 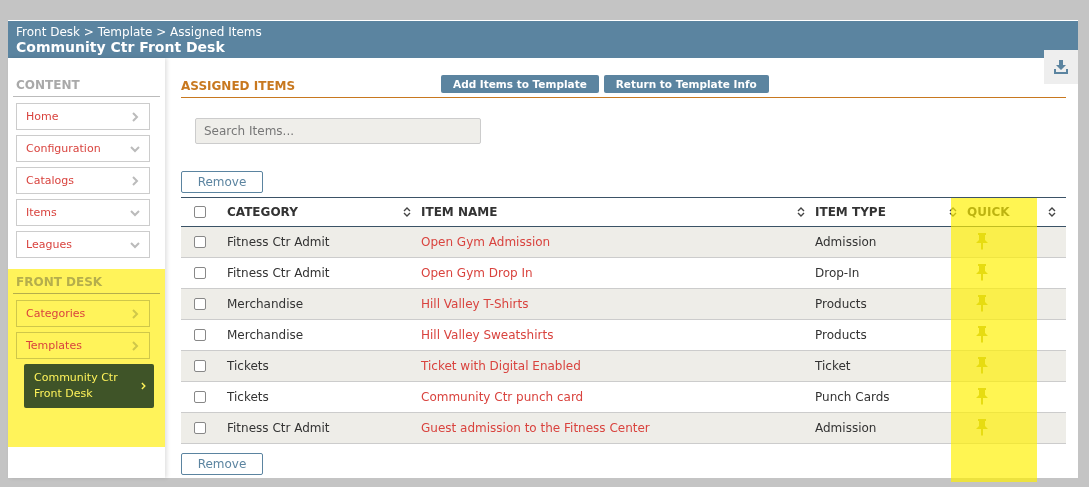 I want to click on download-icon, so click(x=1061, y=67).